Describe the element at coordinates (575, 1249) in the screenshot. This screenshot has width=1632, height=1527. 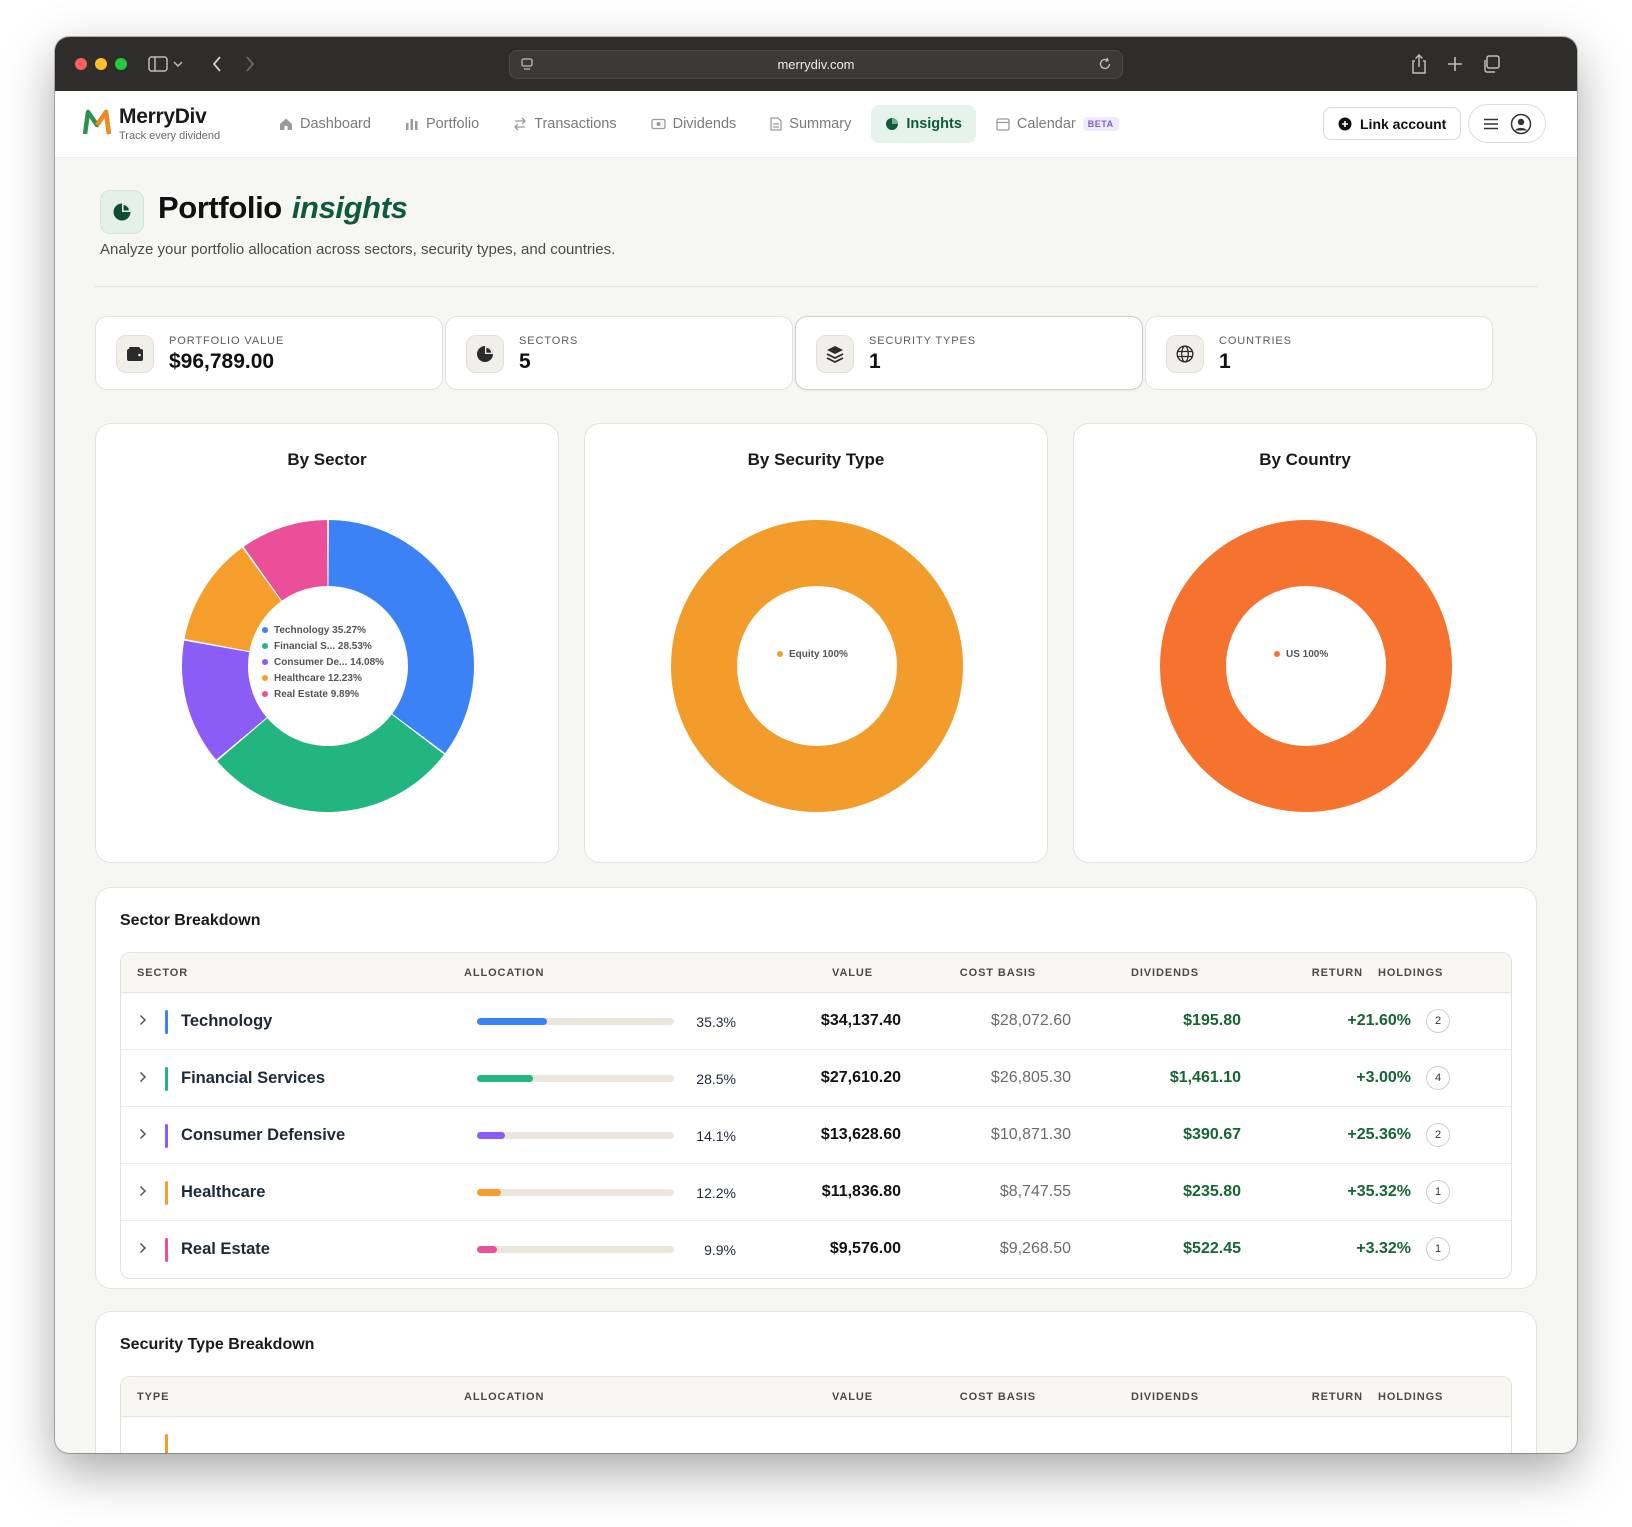
I see `allocation-bar` at that location.